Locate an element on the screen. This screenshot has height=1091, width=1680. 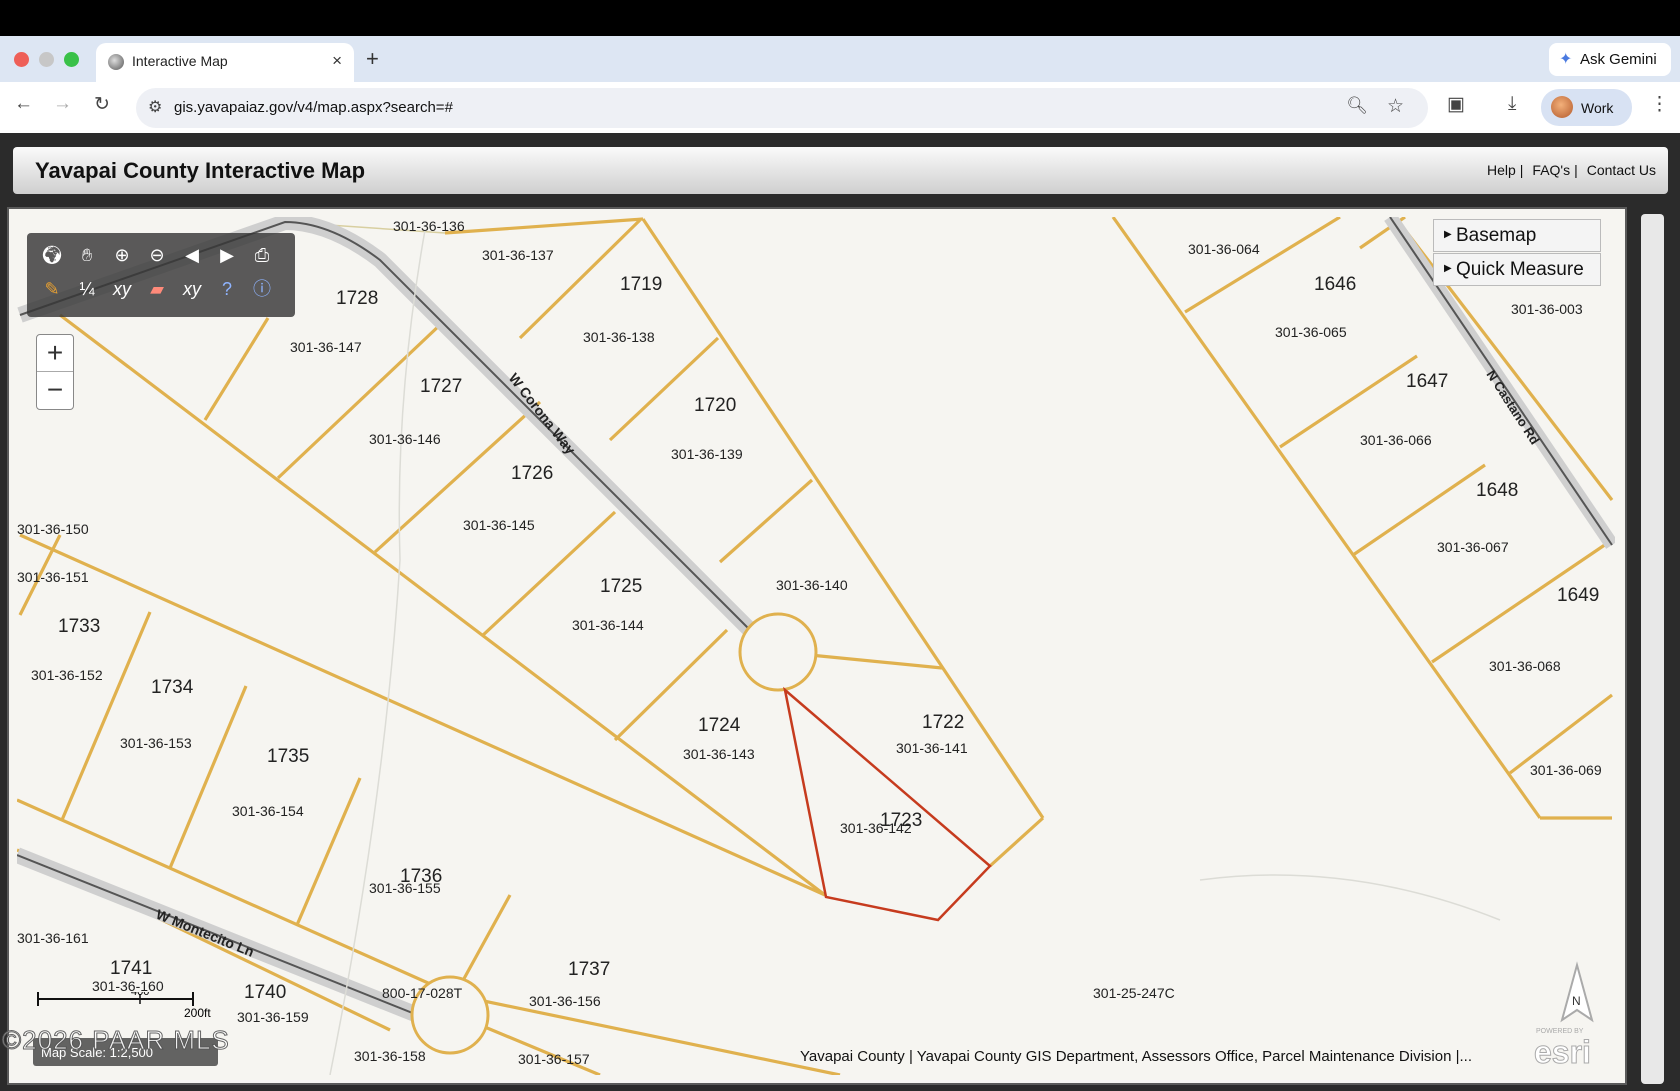
back-arrow-icon: ← is located at coordinates (23, 104).